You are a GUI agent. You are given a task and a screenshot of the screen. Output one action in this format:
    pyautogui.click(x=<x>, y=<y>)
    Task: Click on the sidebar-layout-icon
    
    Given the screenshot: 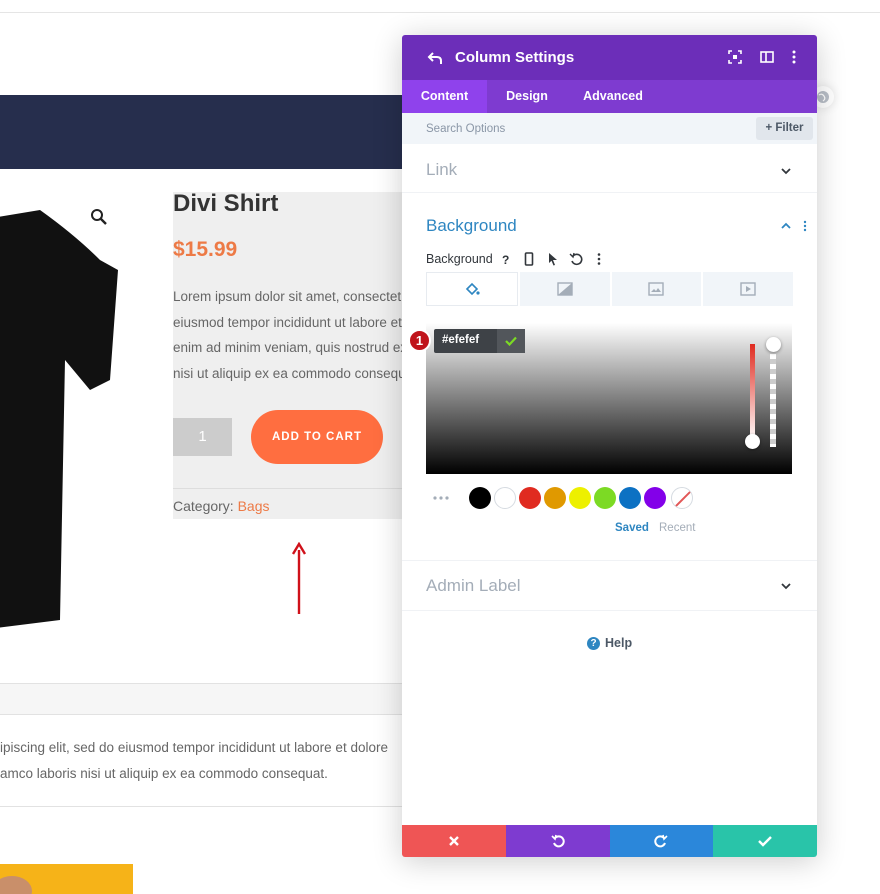 What is the action you would take?
    pyautogui.click(x=767, y=57)
    